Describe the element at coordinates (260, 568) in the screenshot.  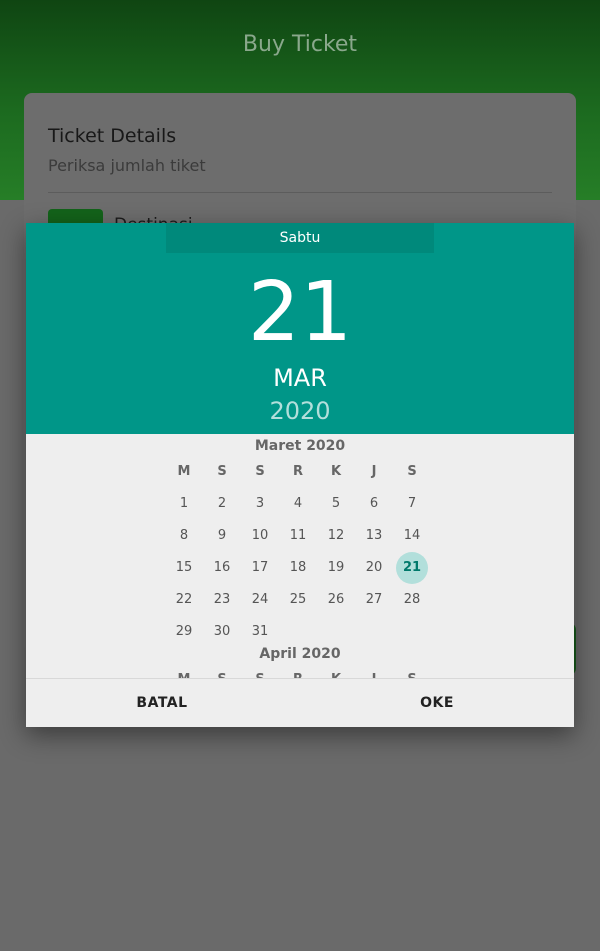
I see `day-cell: 17` at that location.